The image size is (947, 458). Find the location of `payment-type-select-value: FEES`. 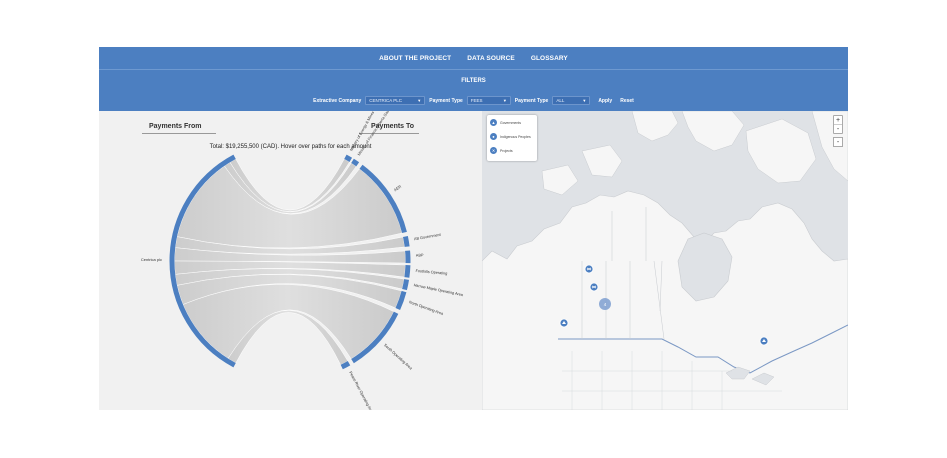

payment-type-select-value: FEES is located at coordinates (476, 100).